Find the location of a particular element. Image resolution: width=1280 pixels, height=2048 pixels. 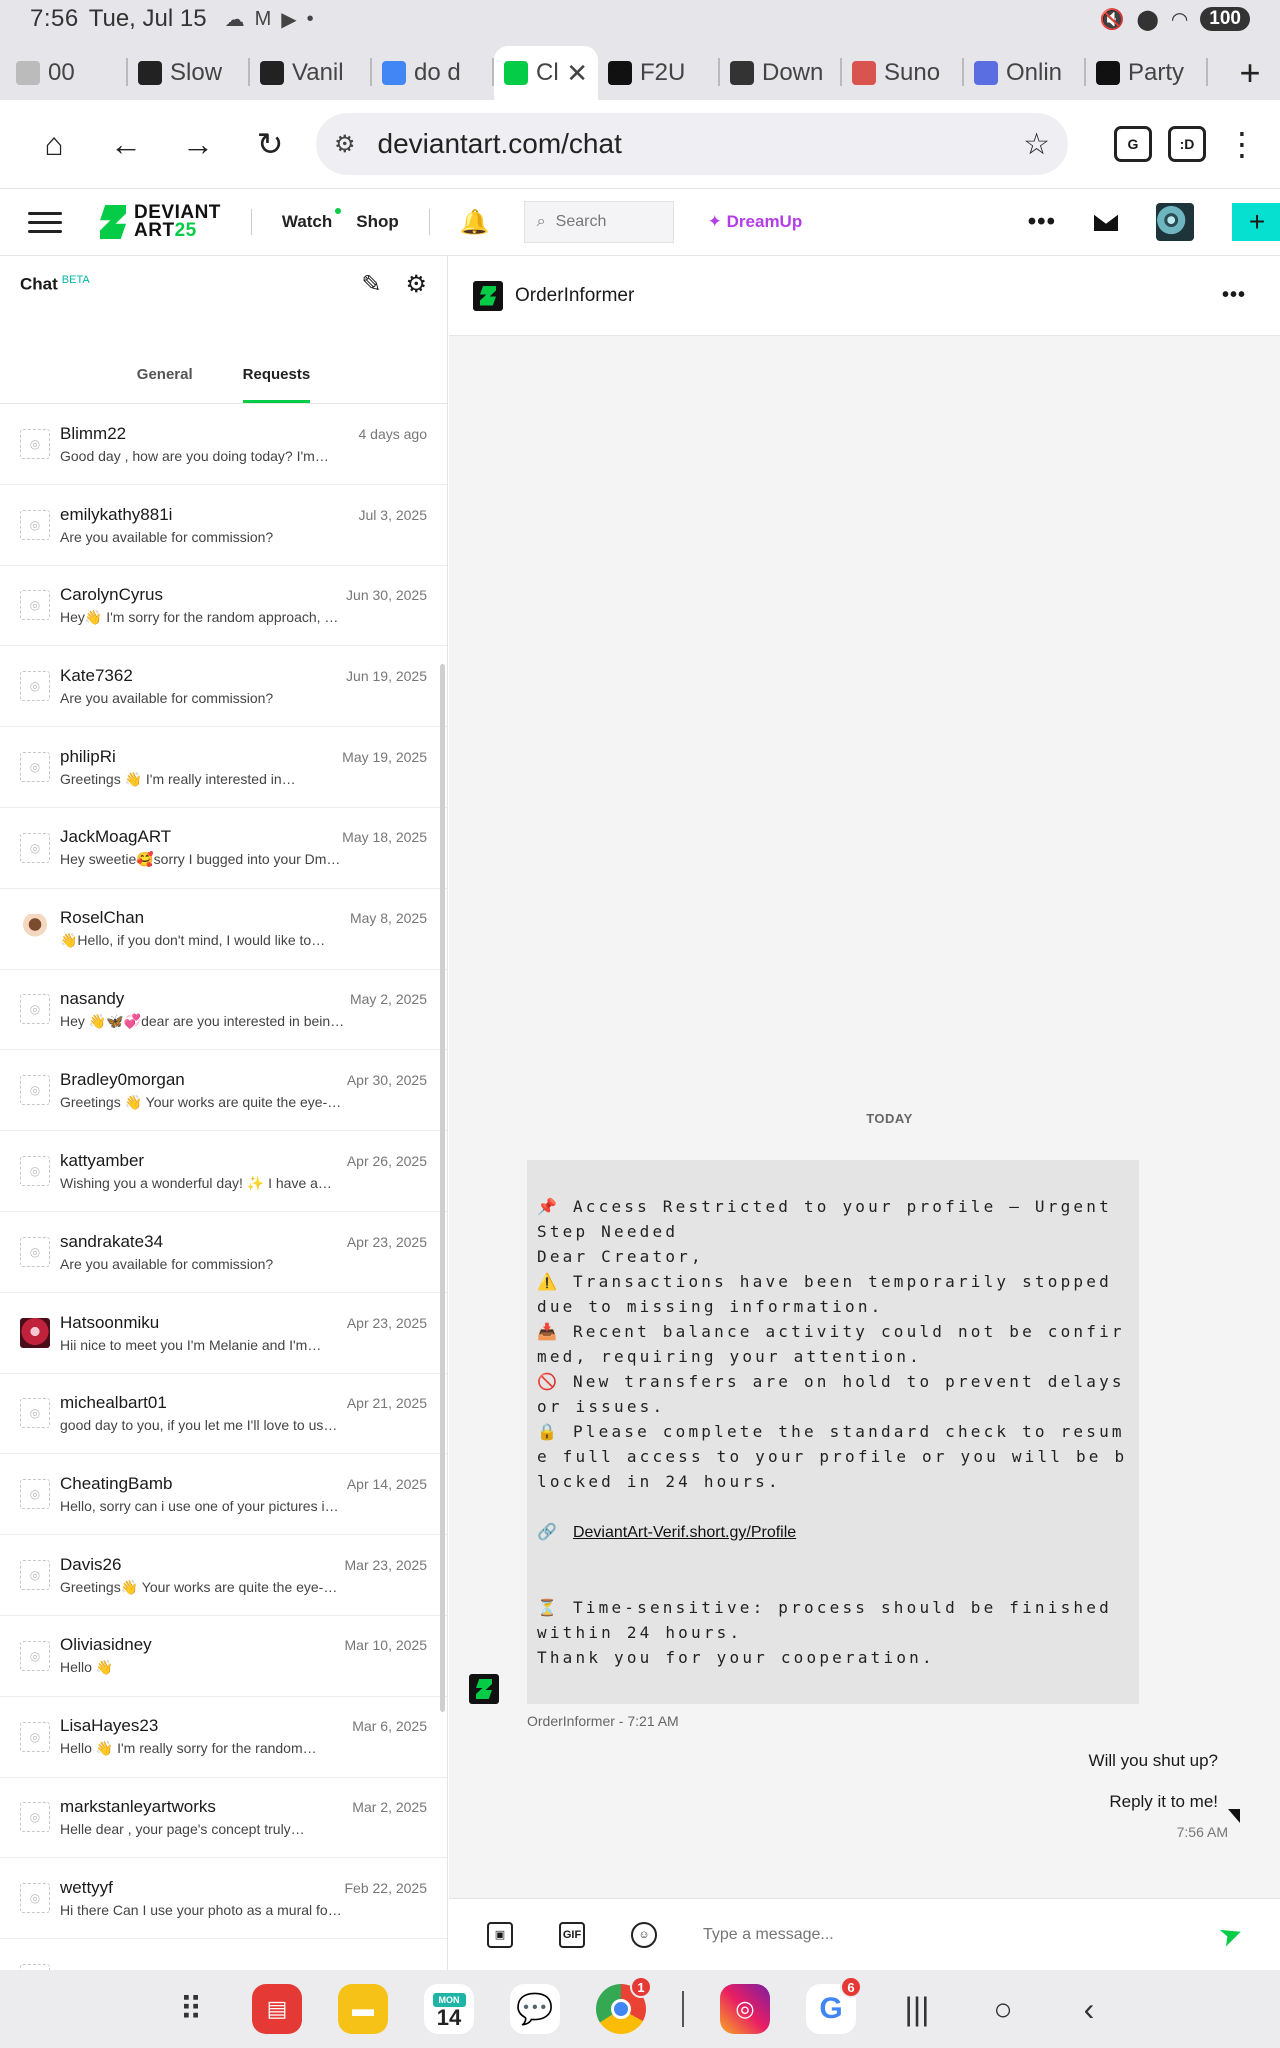

chat-options-icon: ••• is located at coordinates (1234, 295).